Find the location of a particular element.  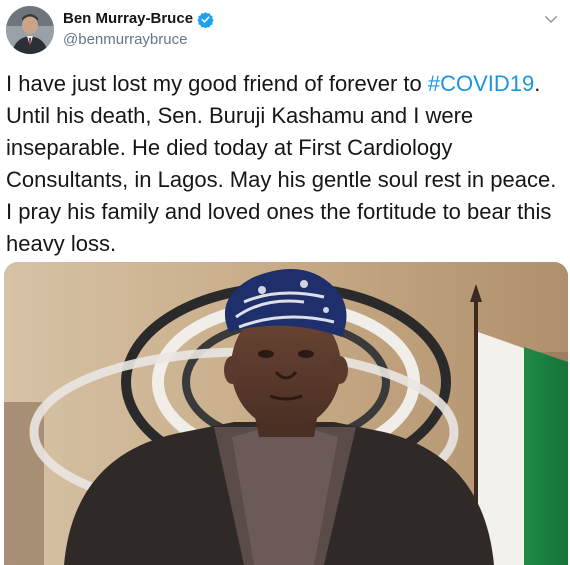

chevron-down-icon is located at coordinates (551, 19).